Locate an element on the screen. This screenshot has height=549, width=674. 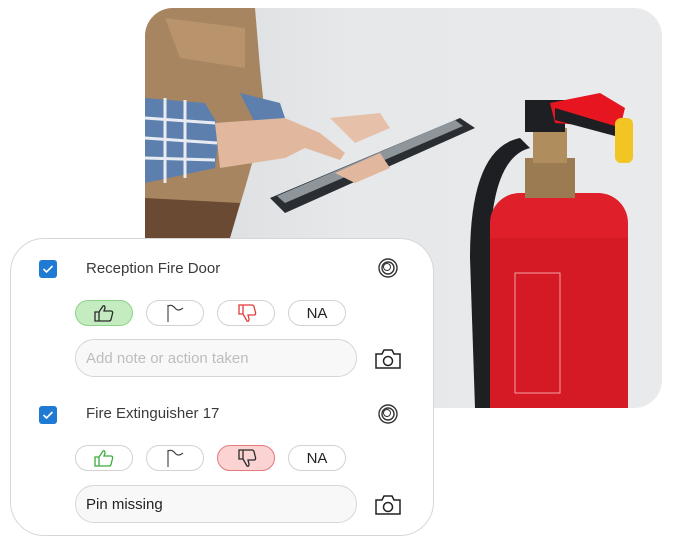
note-input: Add note or action taken is located at coordinates (216, 358).